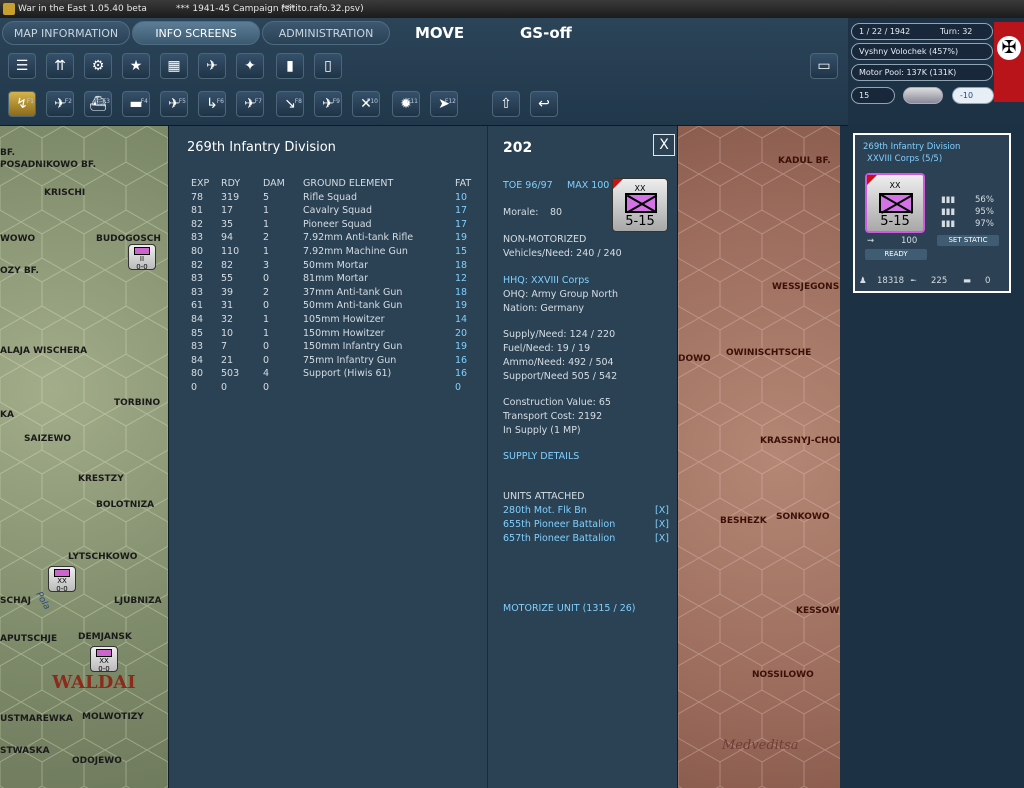  I want to click on panel-icon: ▭, so click(824, 66).